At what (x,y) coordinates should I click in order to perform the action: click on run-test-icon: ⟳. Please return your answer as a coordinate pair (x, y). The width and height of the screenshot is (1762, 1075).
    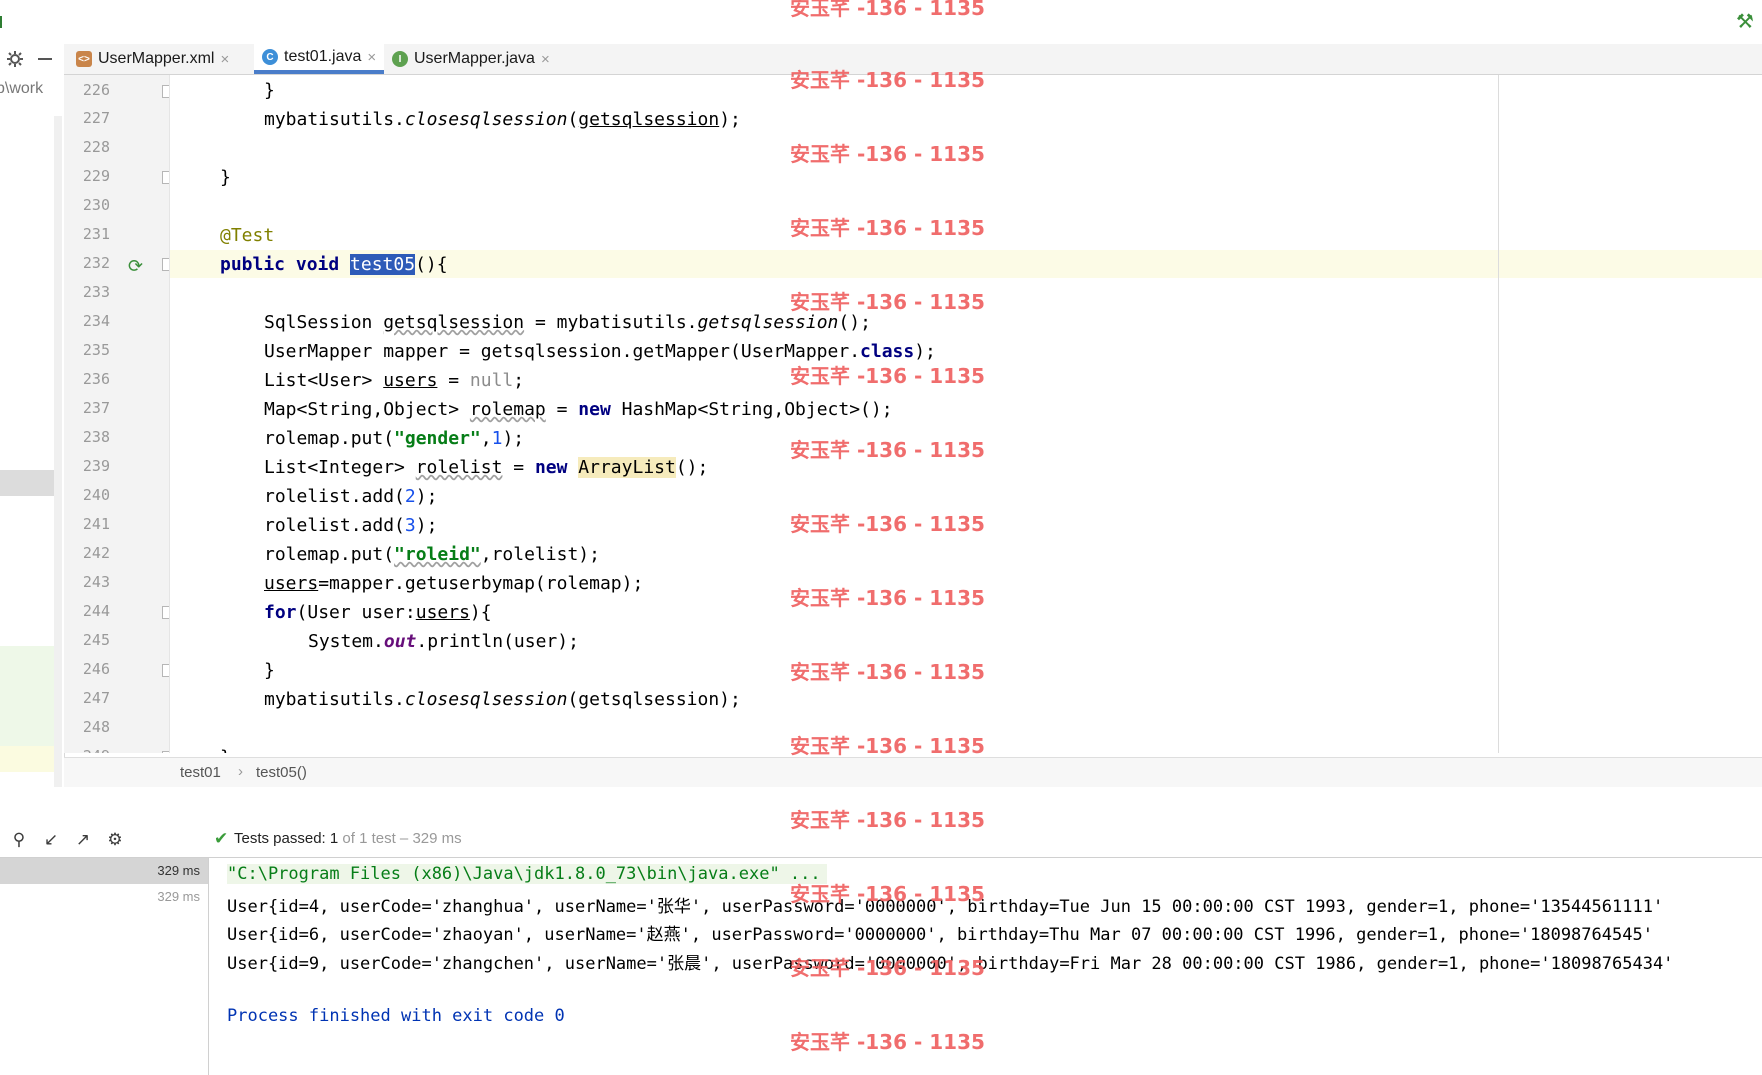
    Looking at the image, I should click on (135, 266).